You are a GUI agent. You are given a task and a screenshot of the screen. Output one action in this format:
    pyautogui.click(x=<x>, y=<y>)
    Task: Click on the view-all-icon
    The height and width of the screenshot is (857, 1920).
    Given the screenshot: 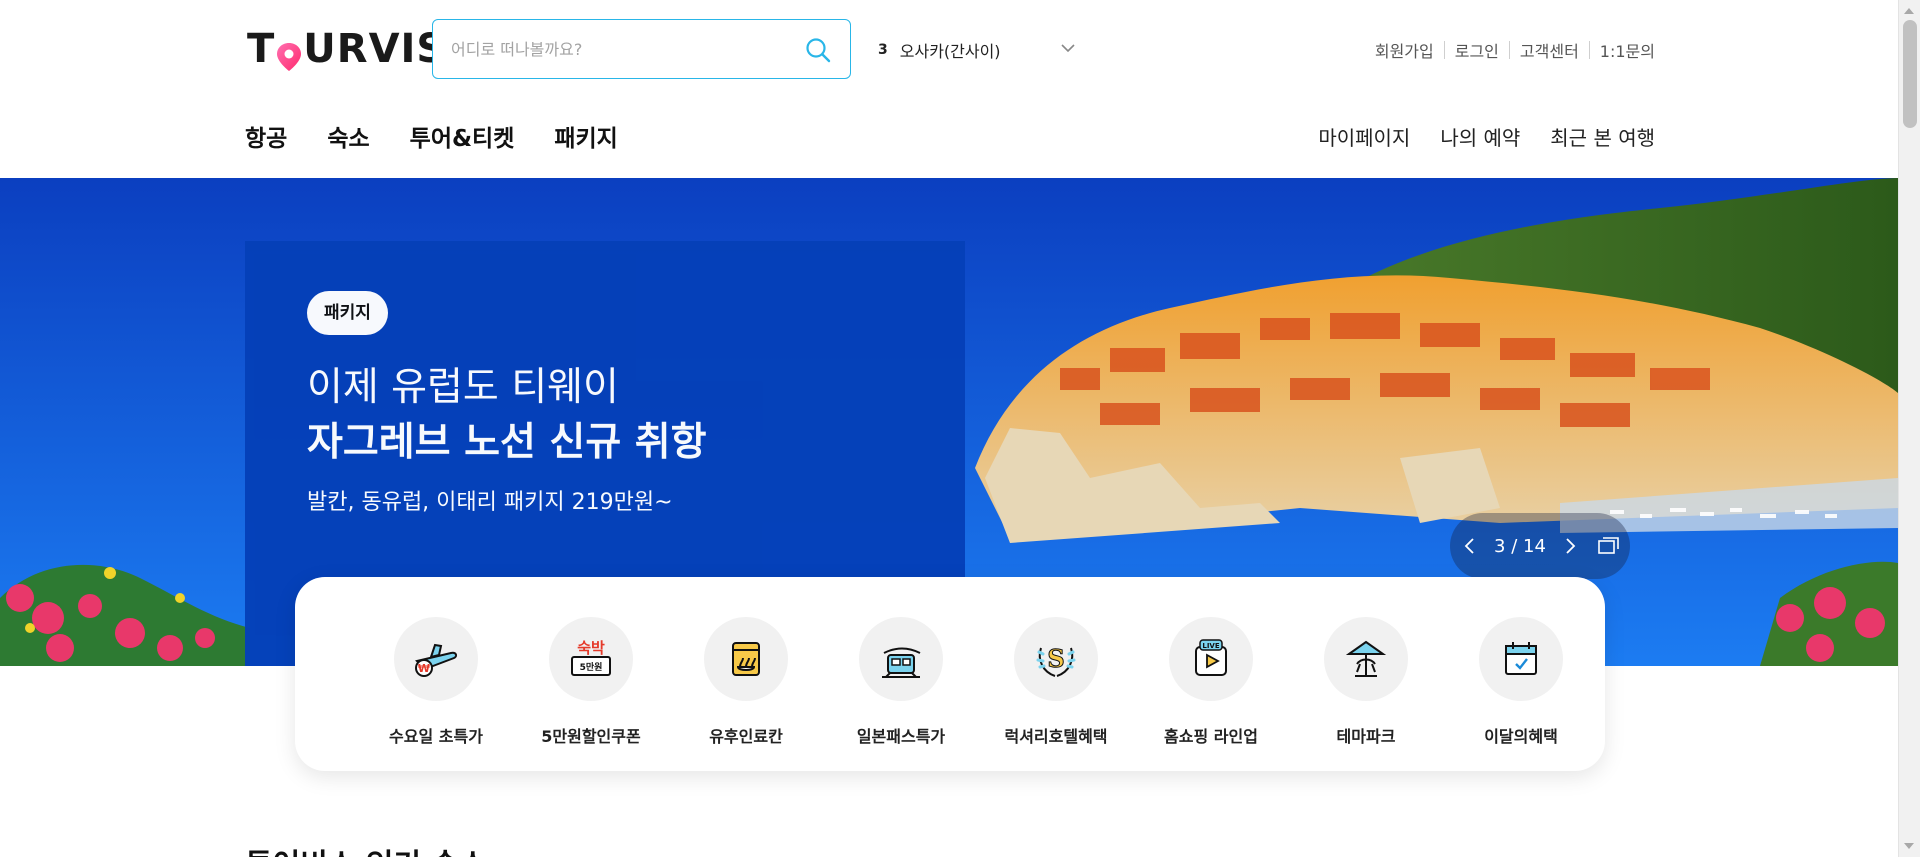 What is the action you would take?
    pyautogui.click(x=1609, y=546)
    